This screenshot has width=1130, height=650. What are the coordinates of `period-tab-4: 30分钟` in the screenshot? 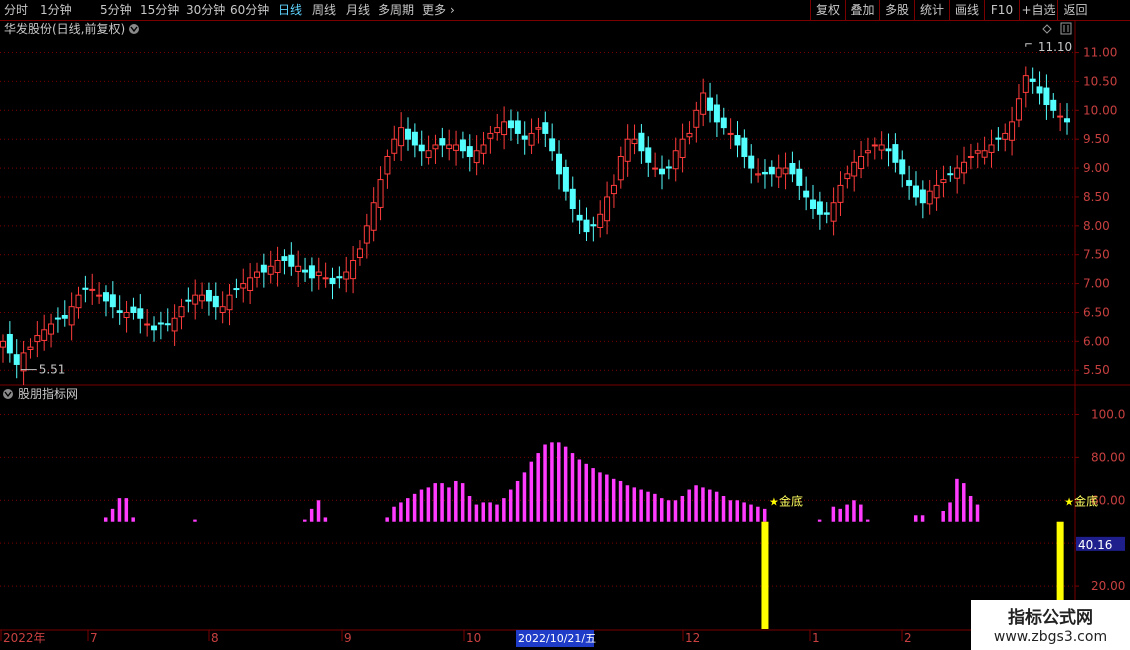 It's located at (205, 10).